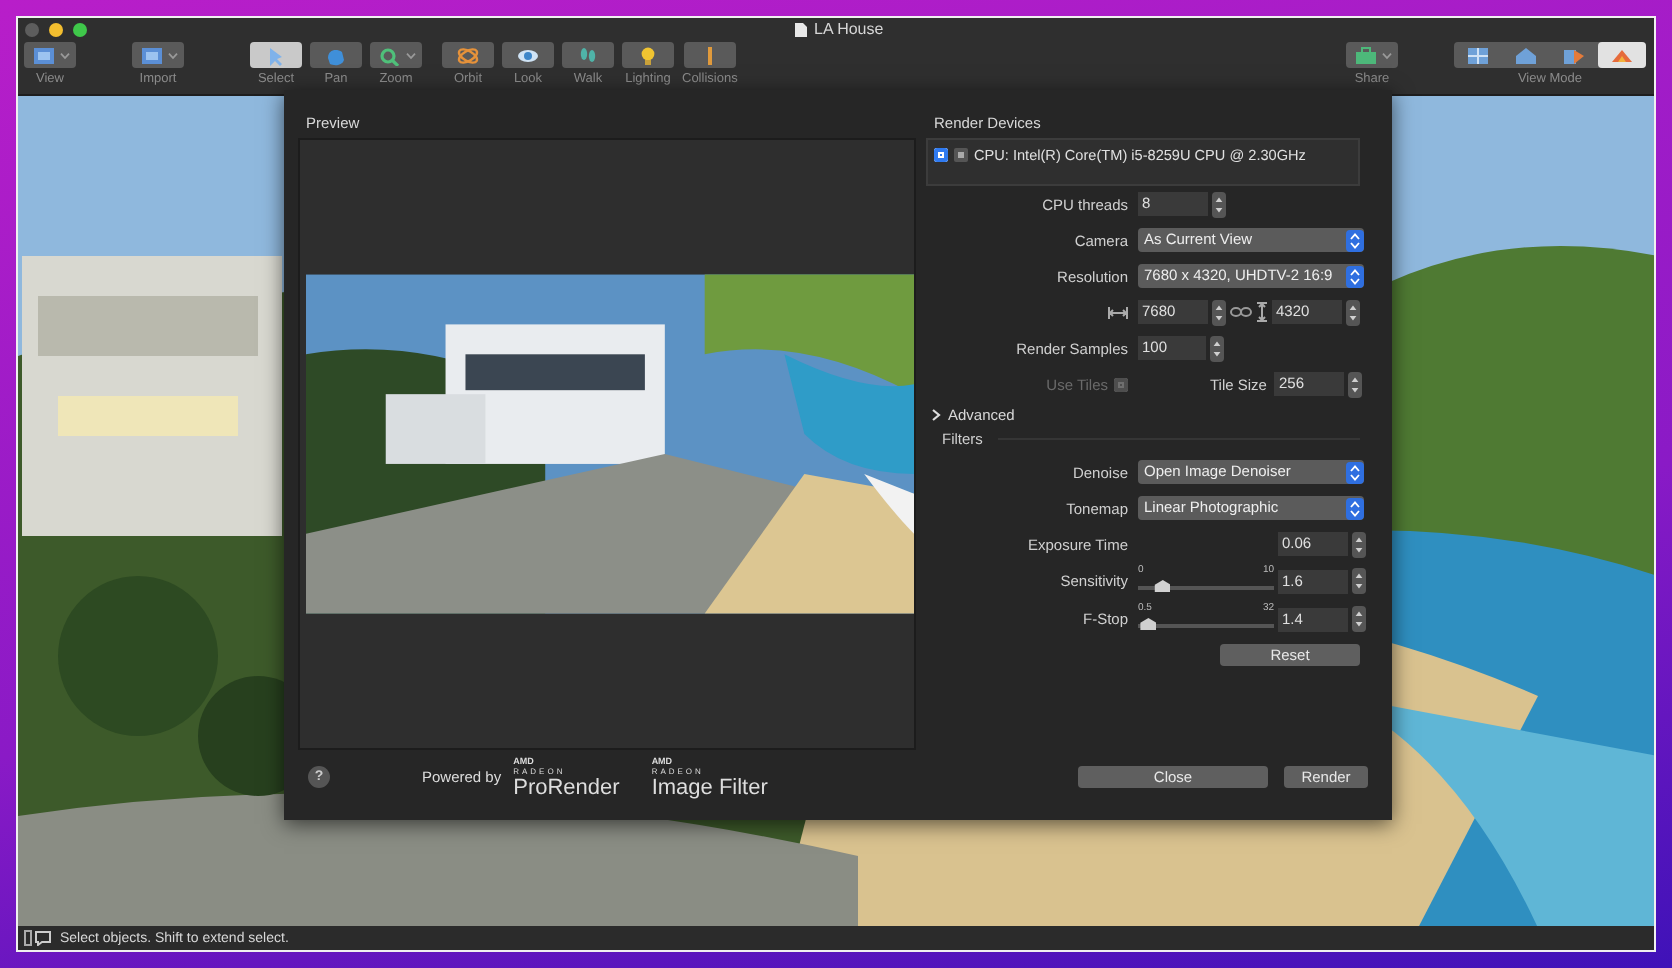 The width and height of the screenshot is (1672, 968). I want to click on floor-plan-icon, so click(1478, 55).